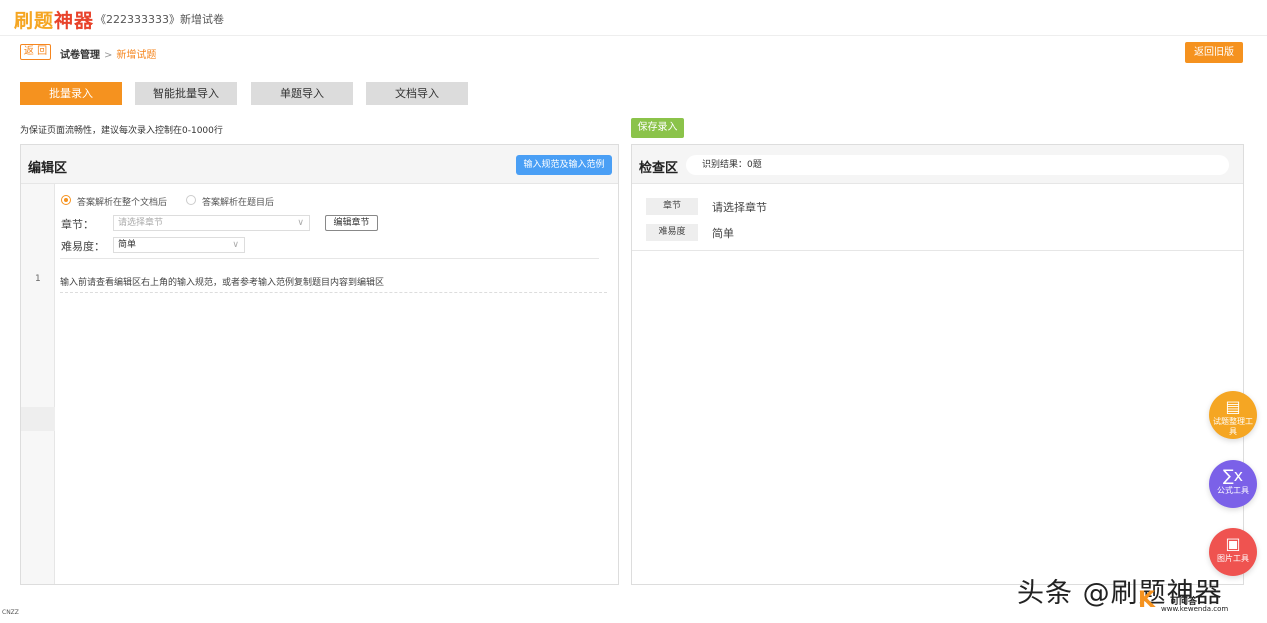 This screenshot has width=1267, height=623. What do you see at coordinates (333, 282) in the screenshot?
I see `editor-text-line: 输入前请查看编辑区右上角的输入规范，或者参考输入范例复制题目内容到编辑区` at bounding box center [333, 282].